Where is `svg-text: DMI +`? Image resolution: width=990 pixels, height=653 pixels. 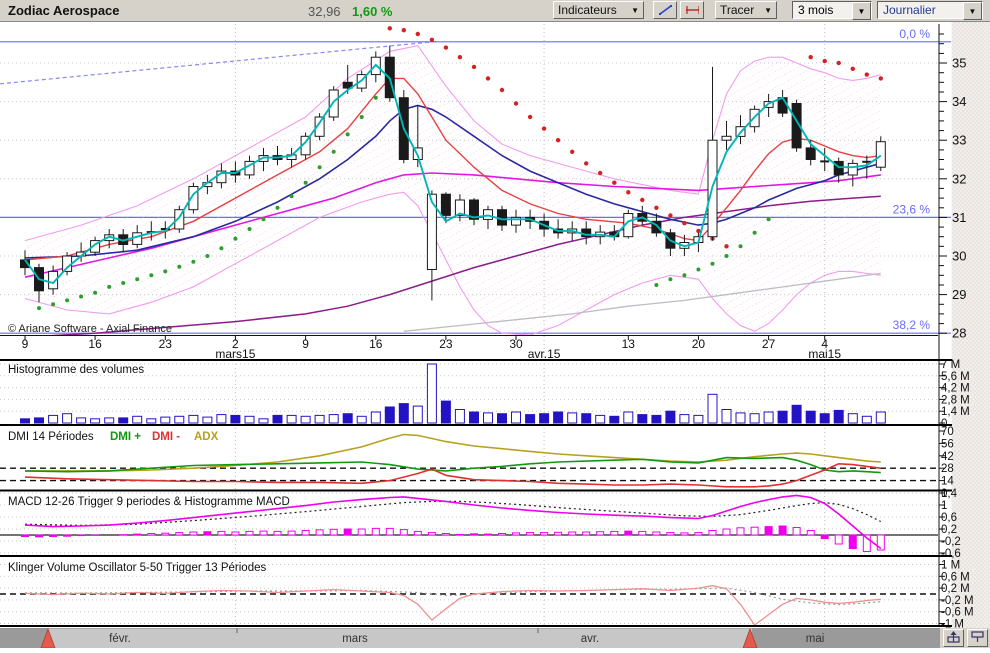
svg-text: DMI + is located at coordinates (125, 437).